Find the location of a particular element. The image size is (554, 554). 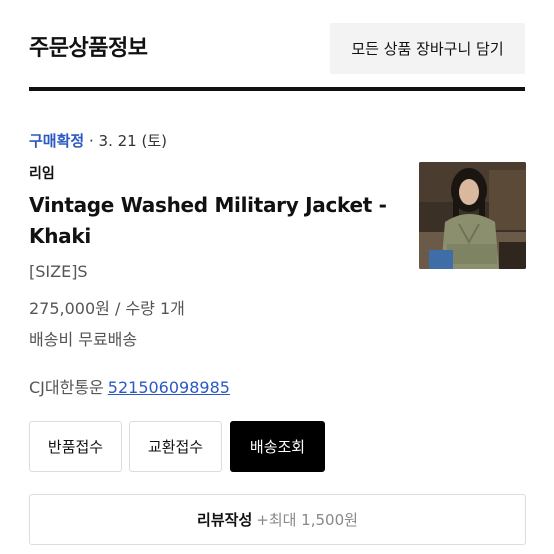

track-delivery-button: 배송조회 is located at coordinates (277, 446).